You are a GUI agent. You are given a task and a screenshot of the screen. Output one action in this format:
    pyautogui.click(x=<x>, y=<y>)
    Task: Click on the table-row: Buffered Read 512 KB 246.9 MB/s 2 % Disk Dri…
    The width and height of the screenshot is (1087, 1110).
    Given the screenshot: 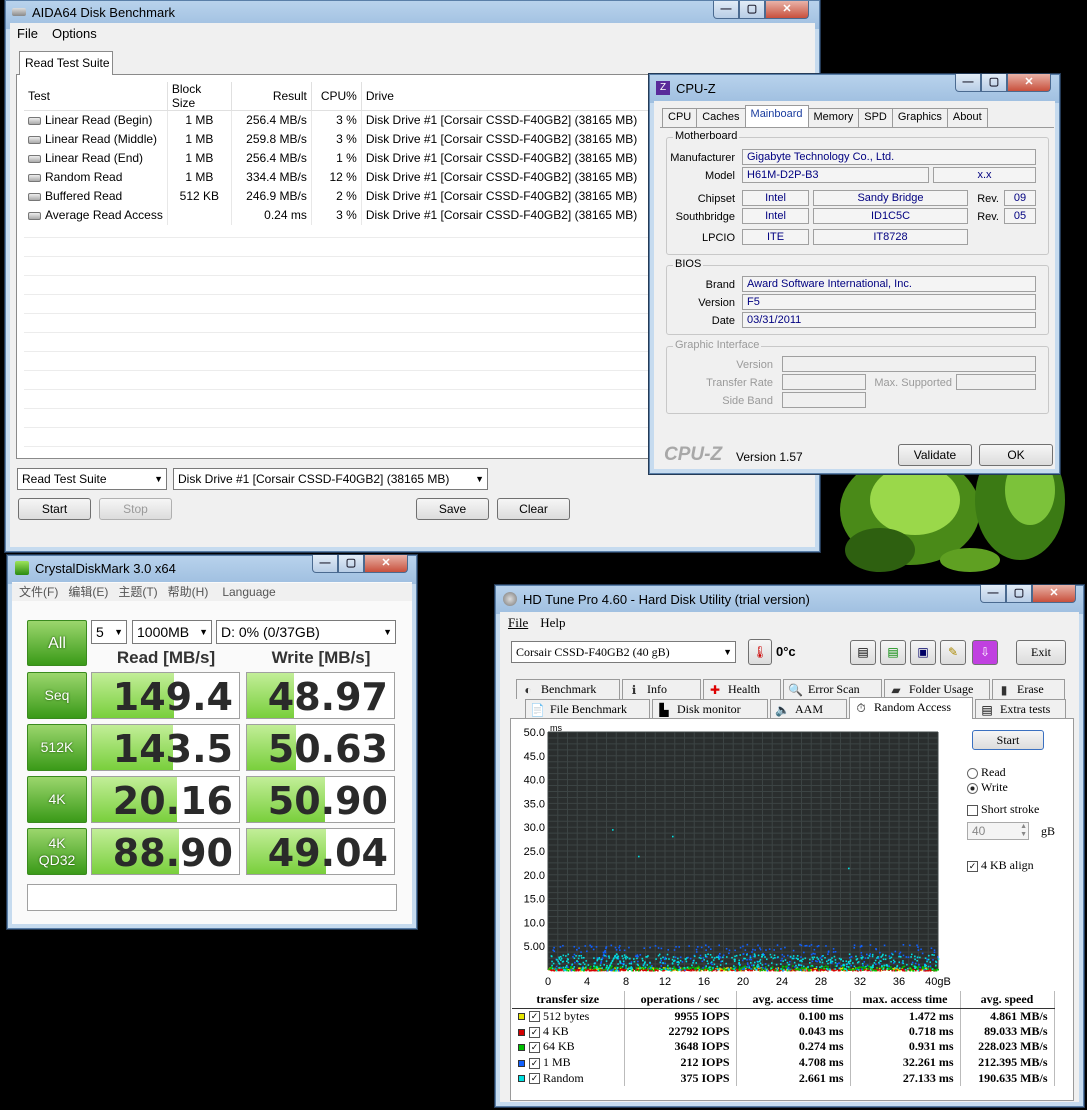 What is the action you would take?
    pyautogui.click(x=338, y=196)
    